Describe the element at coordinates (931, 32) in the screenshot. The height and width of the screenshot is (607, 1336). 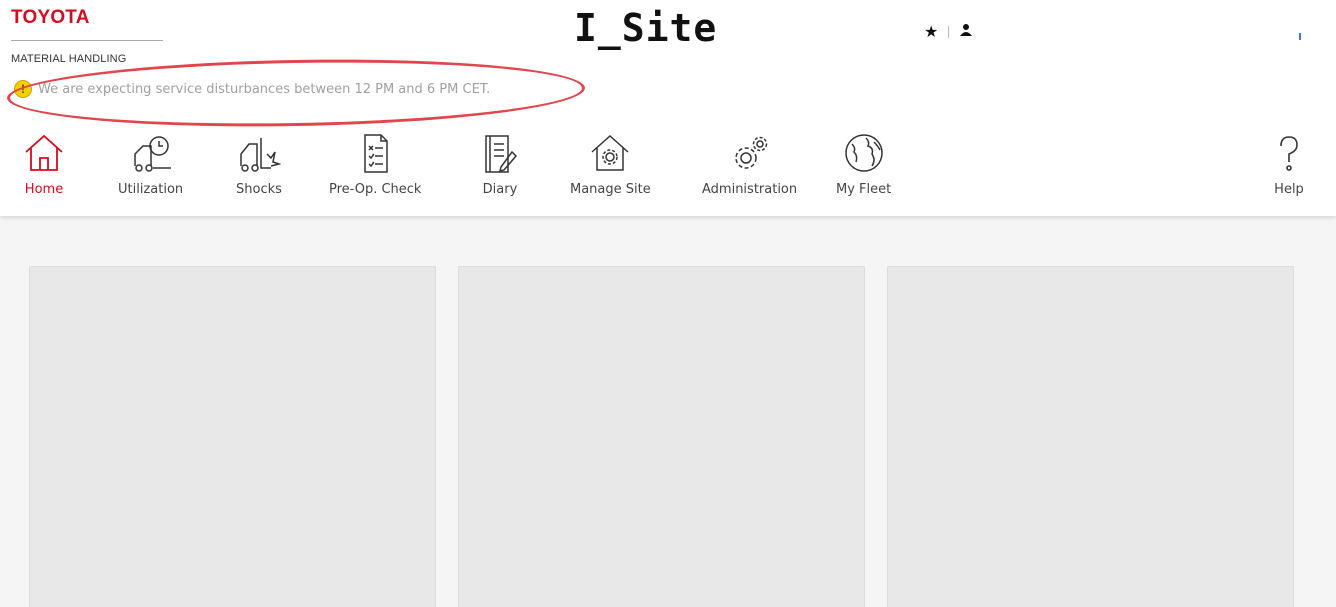
I see `star-icon: ★` at that location.